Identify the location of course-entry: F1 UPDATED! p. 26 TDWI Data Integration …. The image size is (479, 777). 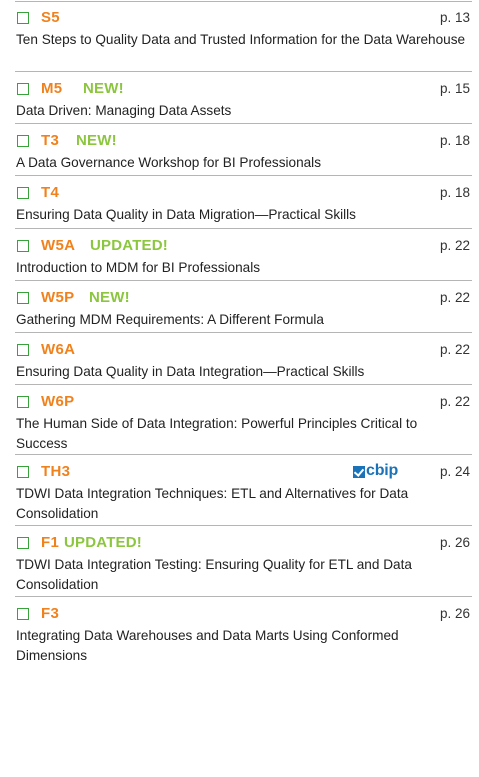
(243, 561).